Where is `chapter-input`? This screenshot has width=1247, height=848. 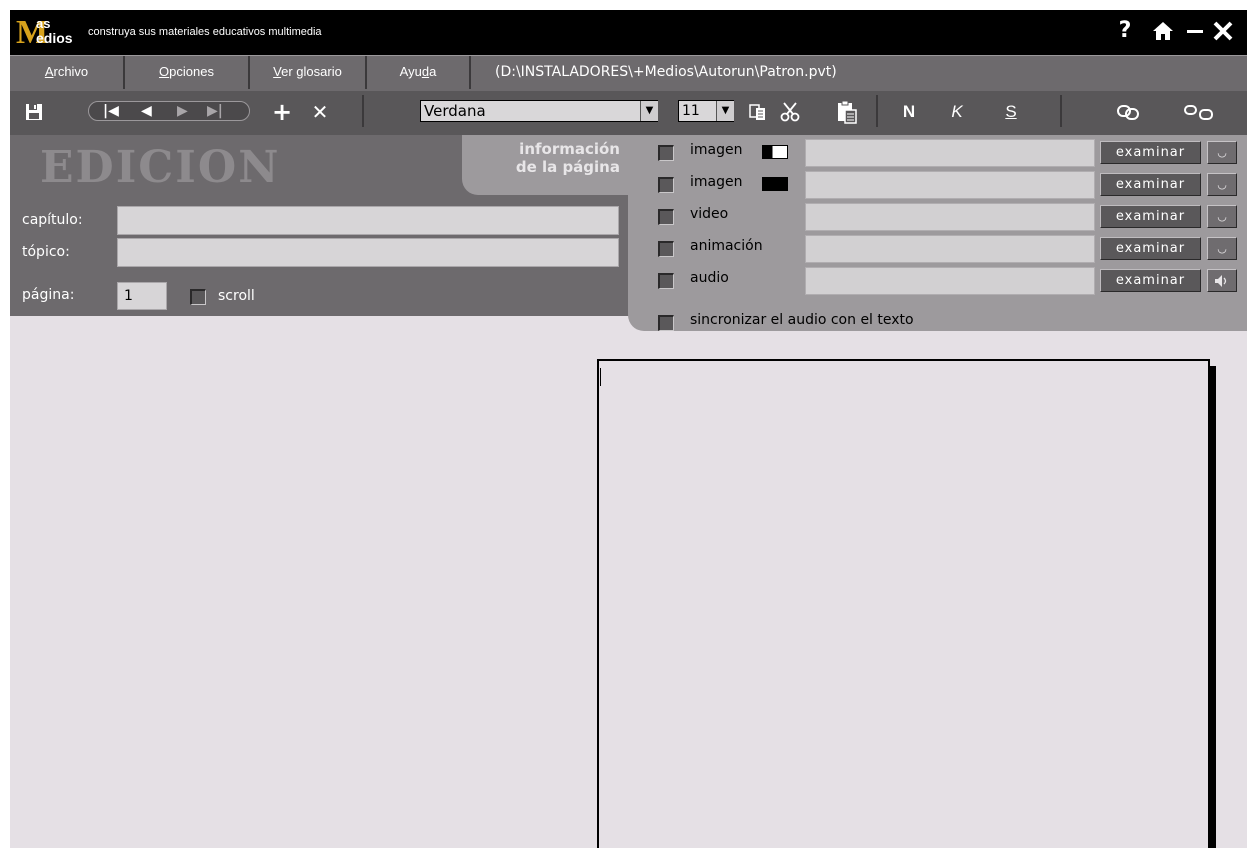
chapter-input is located at coordinates (368, 220).